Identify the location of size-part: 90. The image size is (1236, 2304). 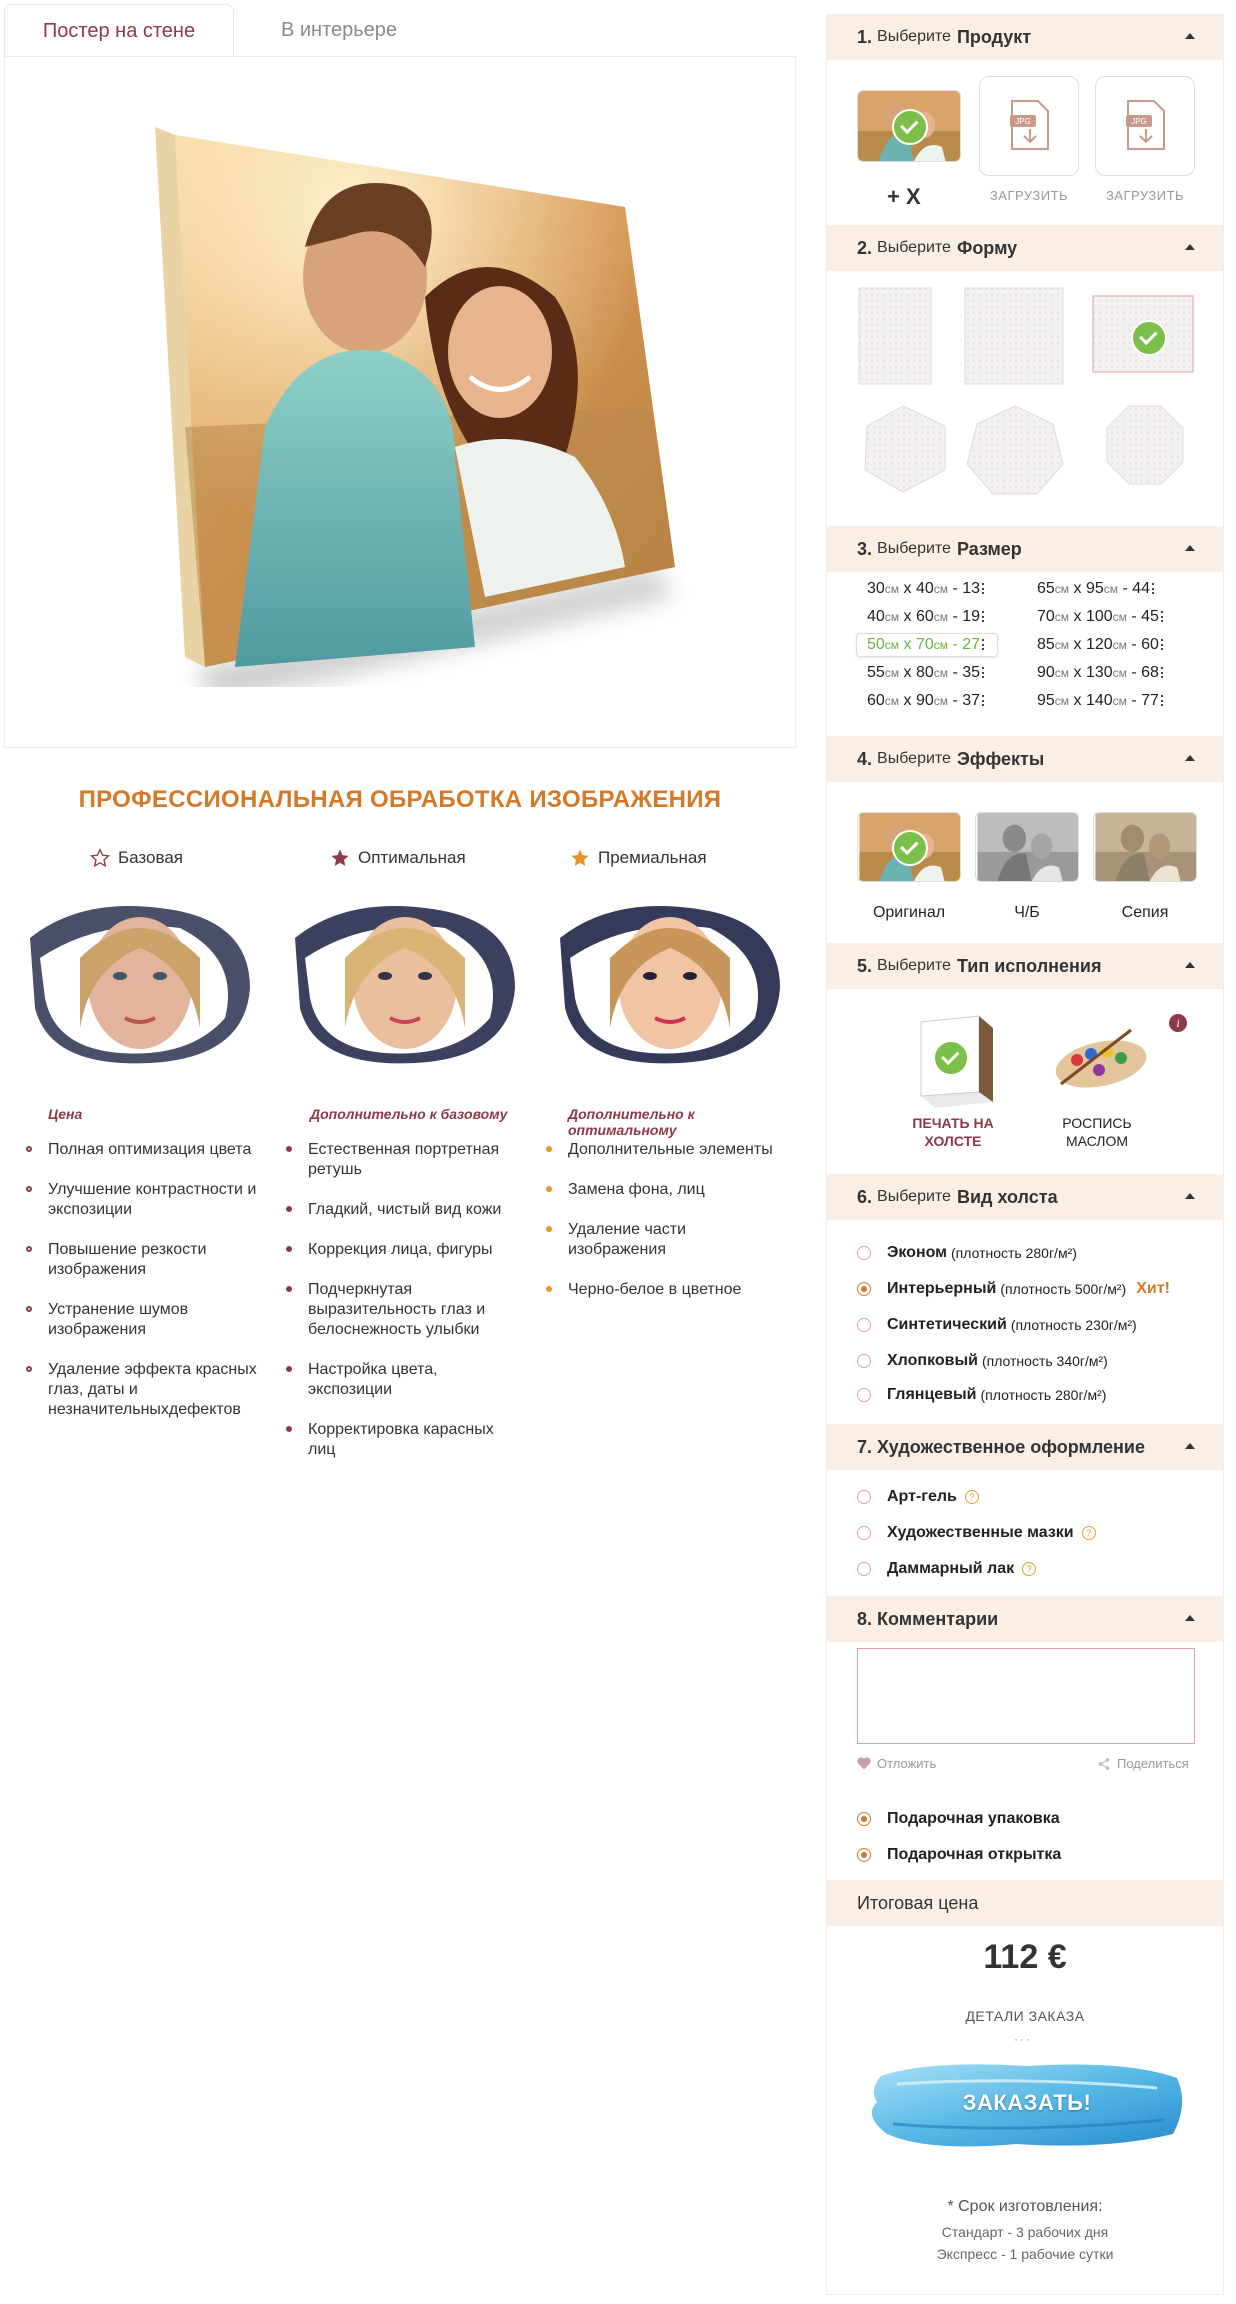
(924, 700).